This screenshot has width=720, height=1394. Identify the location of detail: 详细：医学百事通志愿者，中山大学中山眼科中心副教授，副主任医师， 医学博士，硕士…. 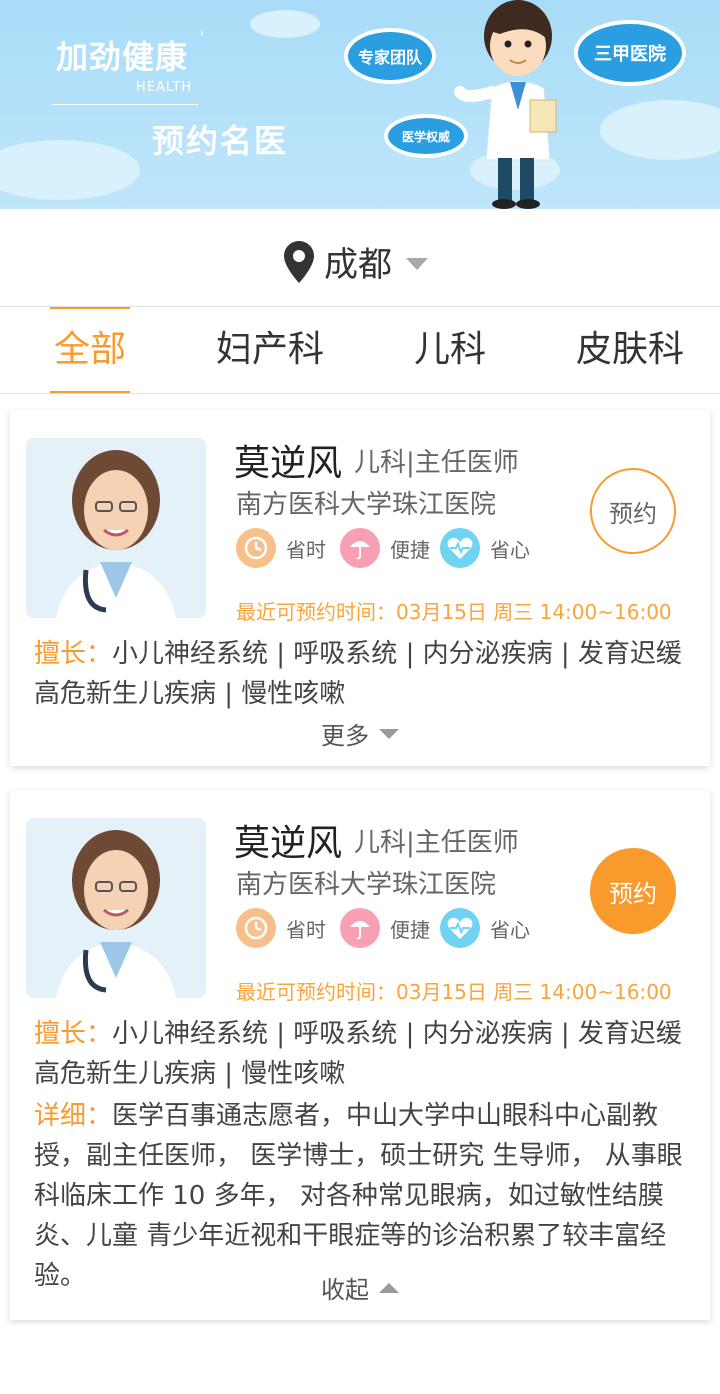
(368, 1196).